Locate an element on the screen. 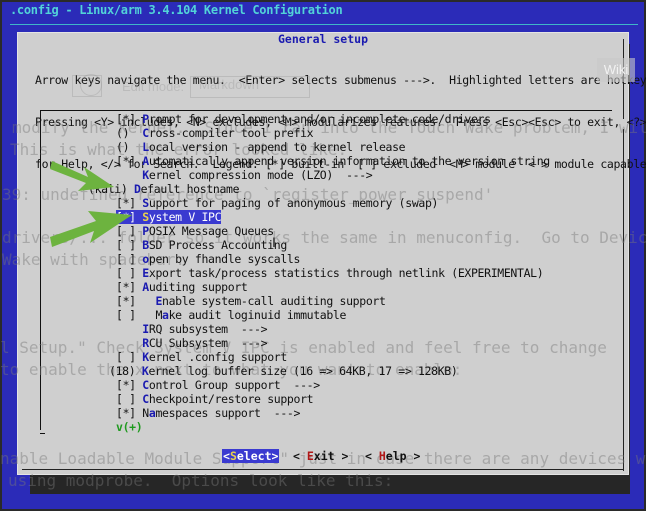 The image size is (646, 511). menu-item-content: () Cross-compiler tool prefix is located at coordinates (215, 133).